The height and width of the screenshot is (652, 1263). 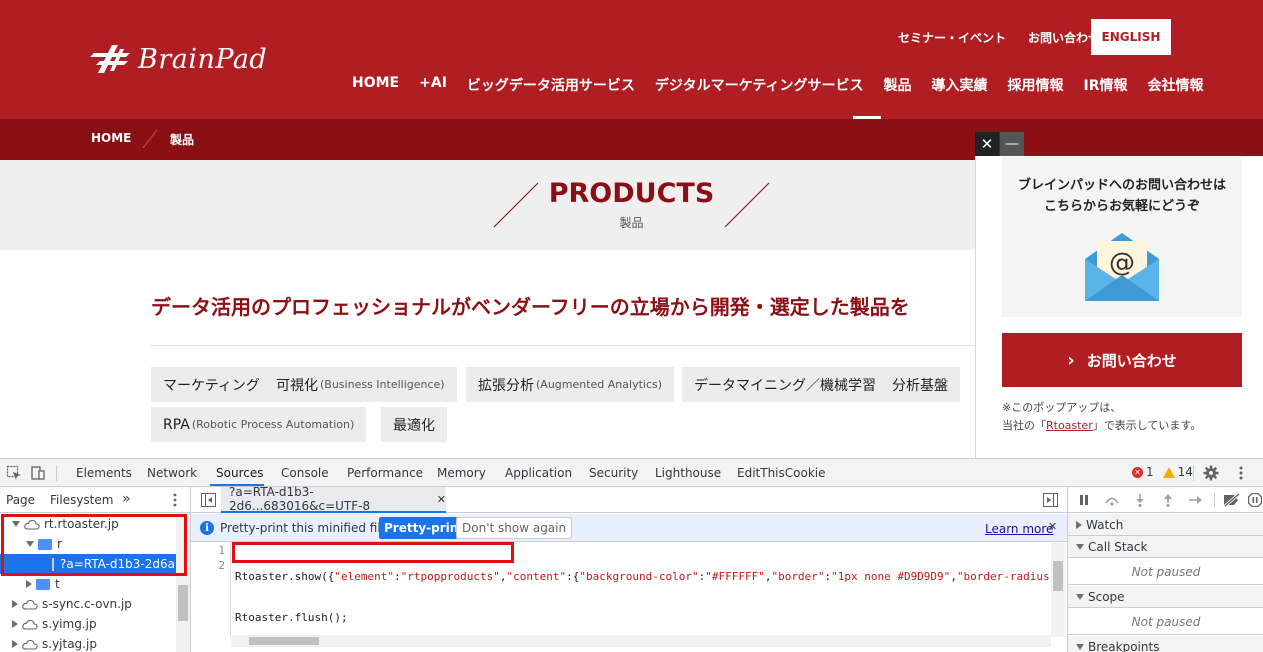 What do you see at coordinates (1211, 473) in the screenshot?
I see `settings-gear-icon` at bounding box center [1211, 473].